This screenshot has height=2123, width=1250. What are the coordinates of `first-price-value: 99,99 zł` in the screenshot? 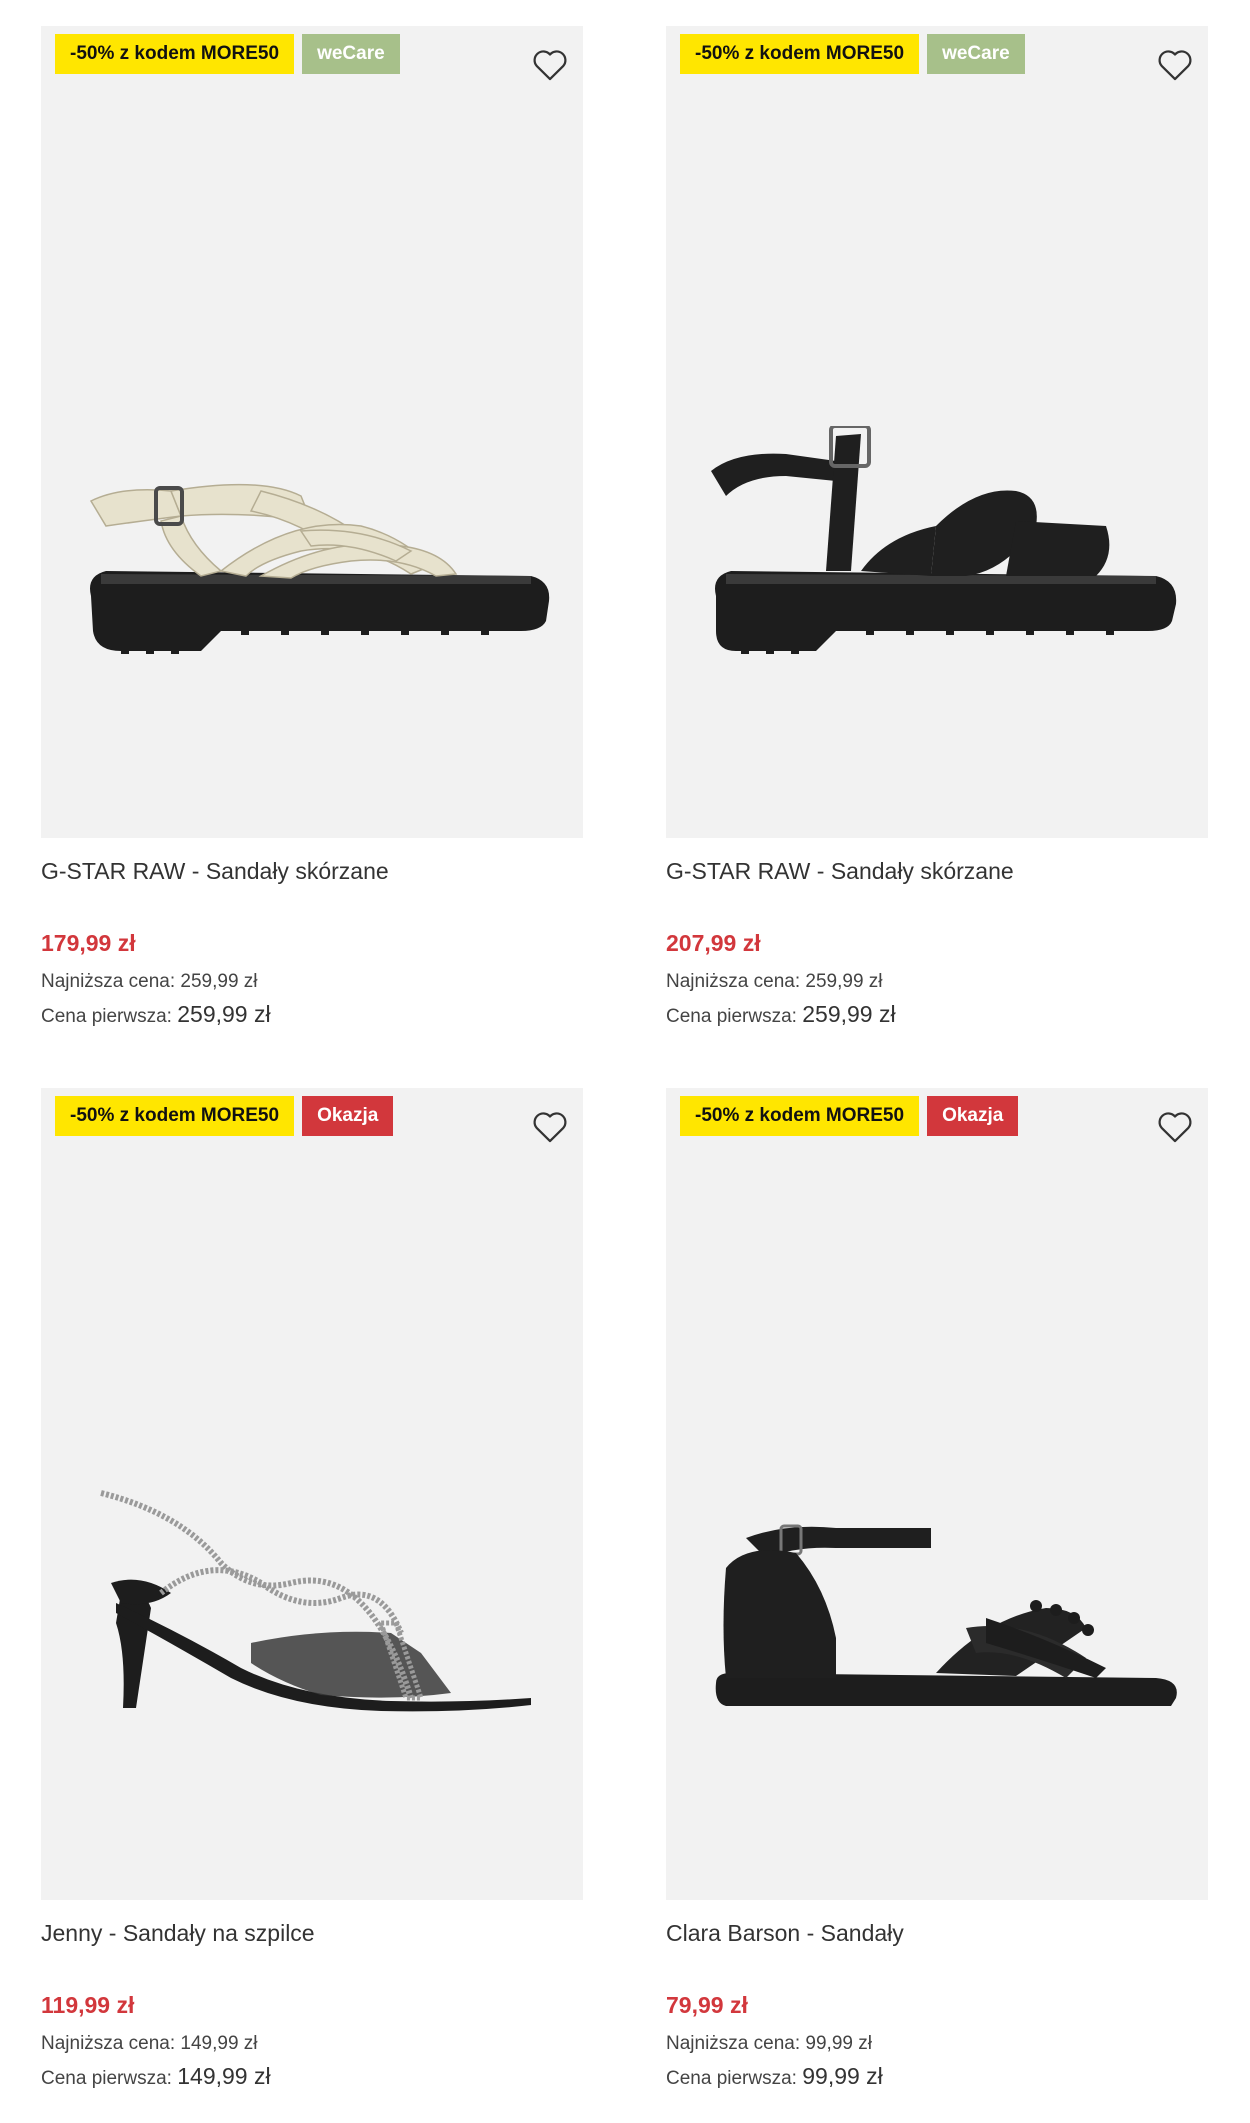 It's located at (842, 2076).